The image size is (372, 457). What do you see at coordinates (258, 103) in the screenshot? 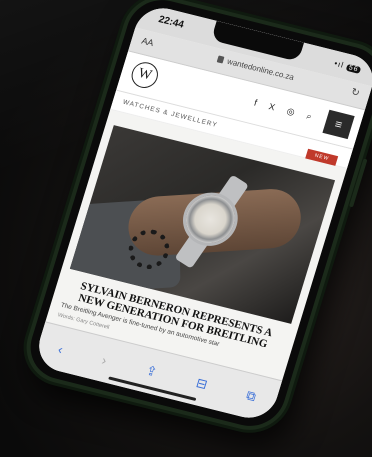
I see `facebook-icon: f` at bounding box center [258, 103].